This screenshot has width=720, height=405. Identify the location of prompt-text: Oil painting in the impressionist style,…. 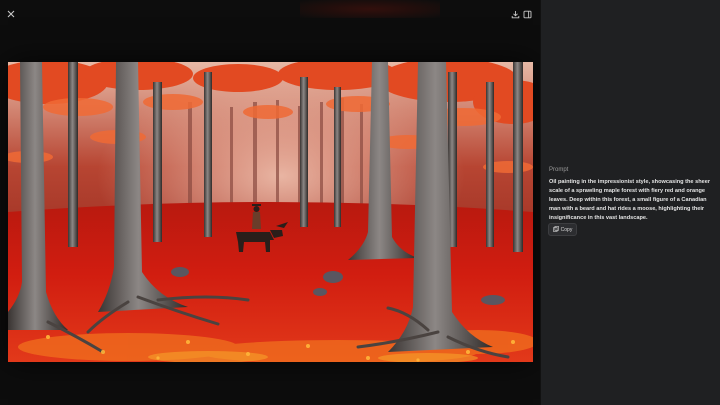
(630, 200).